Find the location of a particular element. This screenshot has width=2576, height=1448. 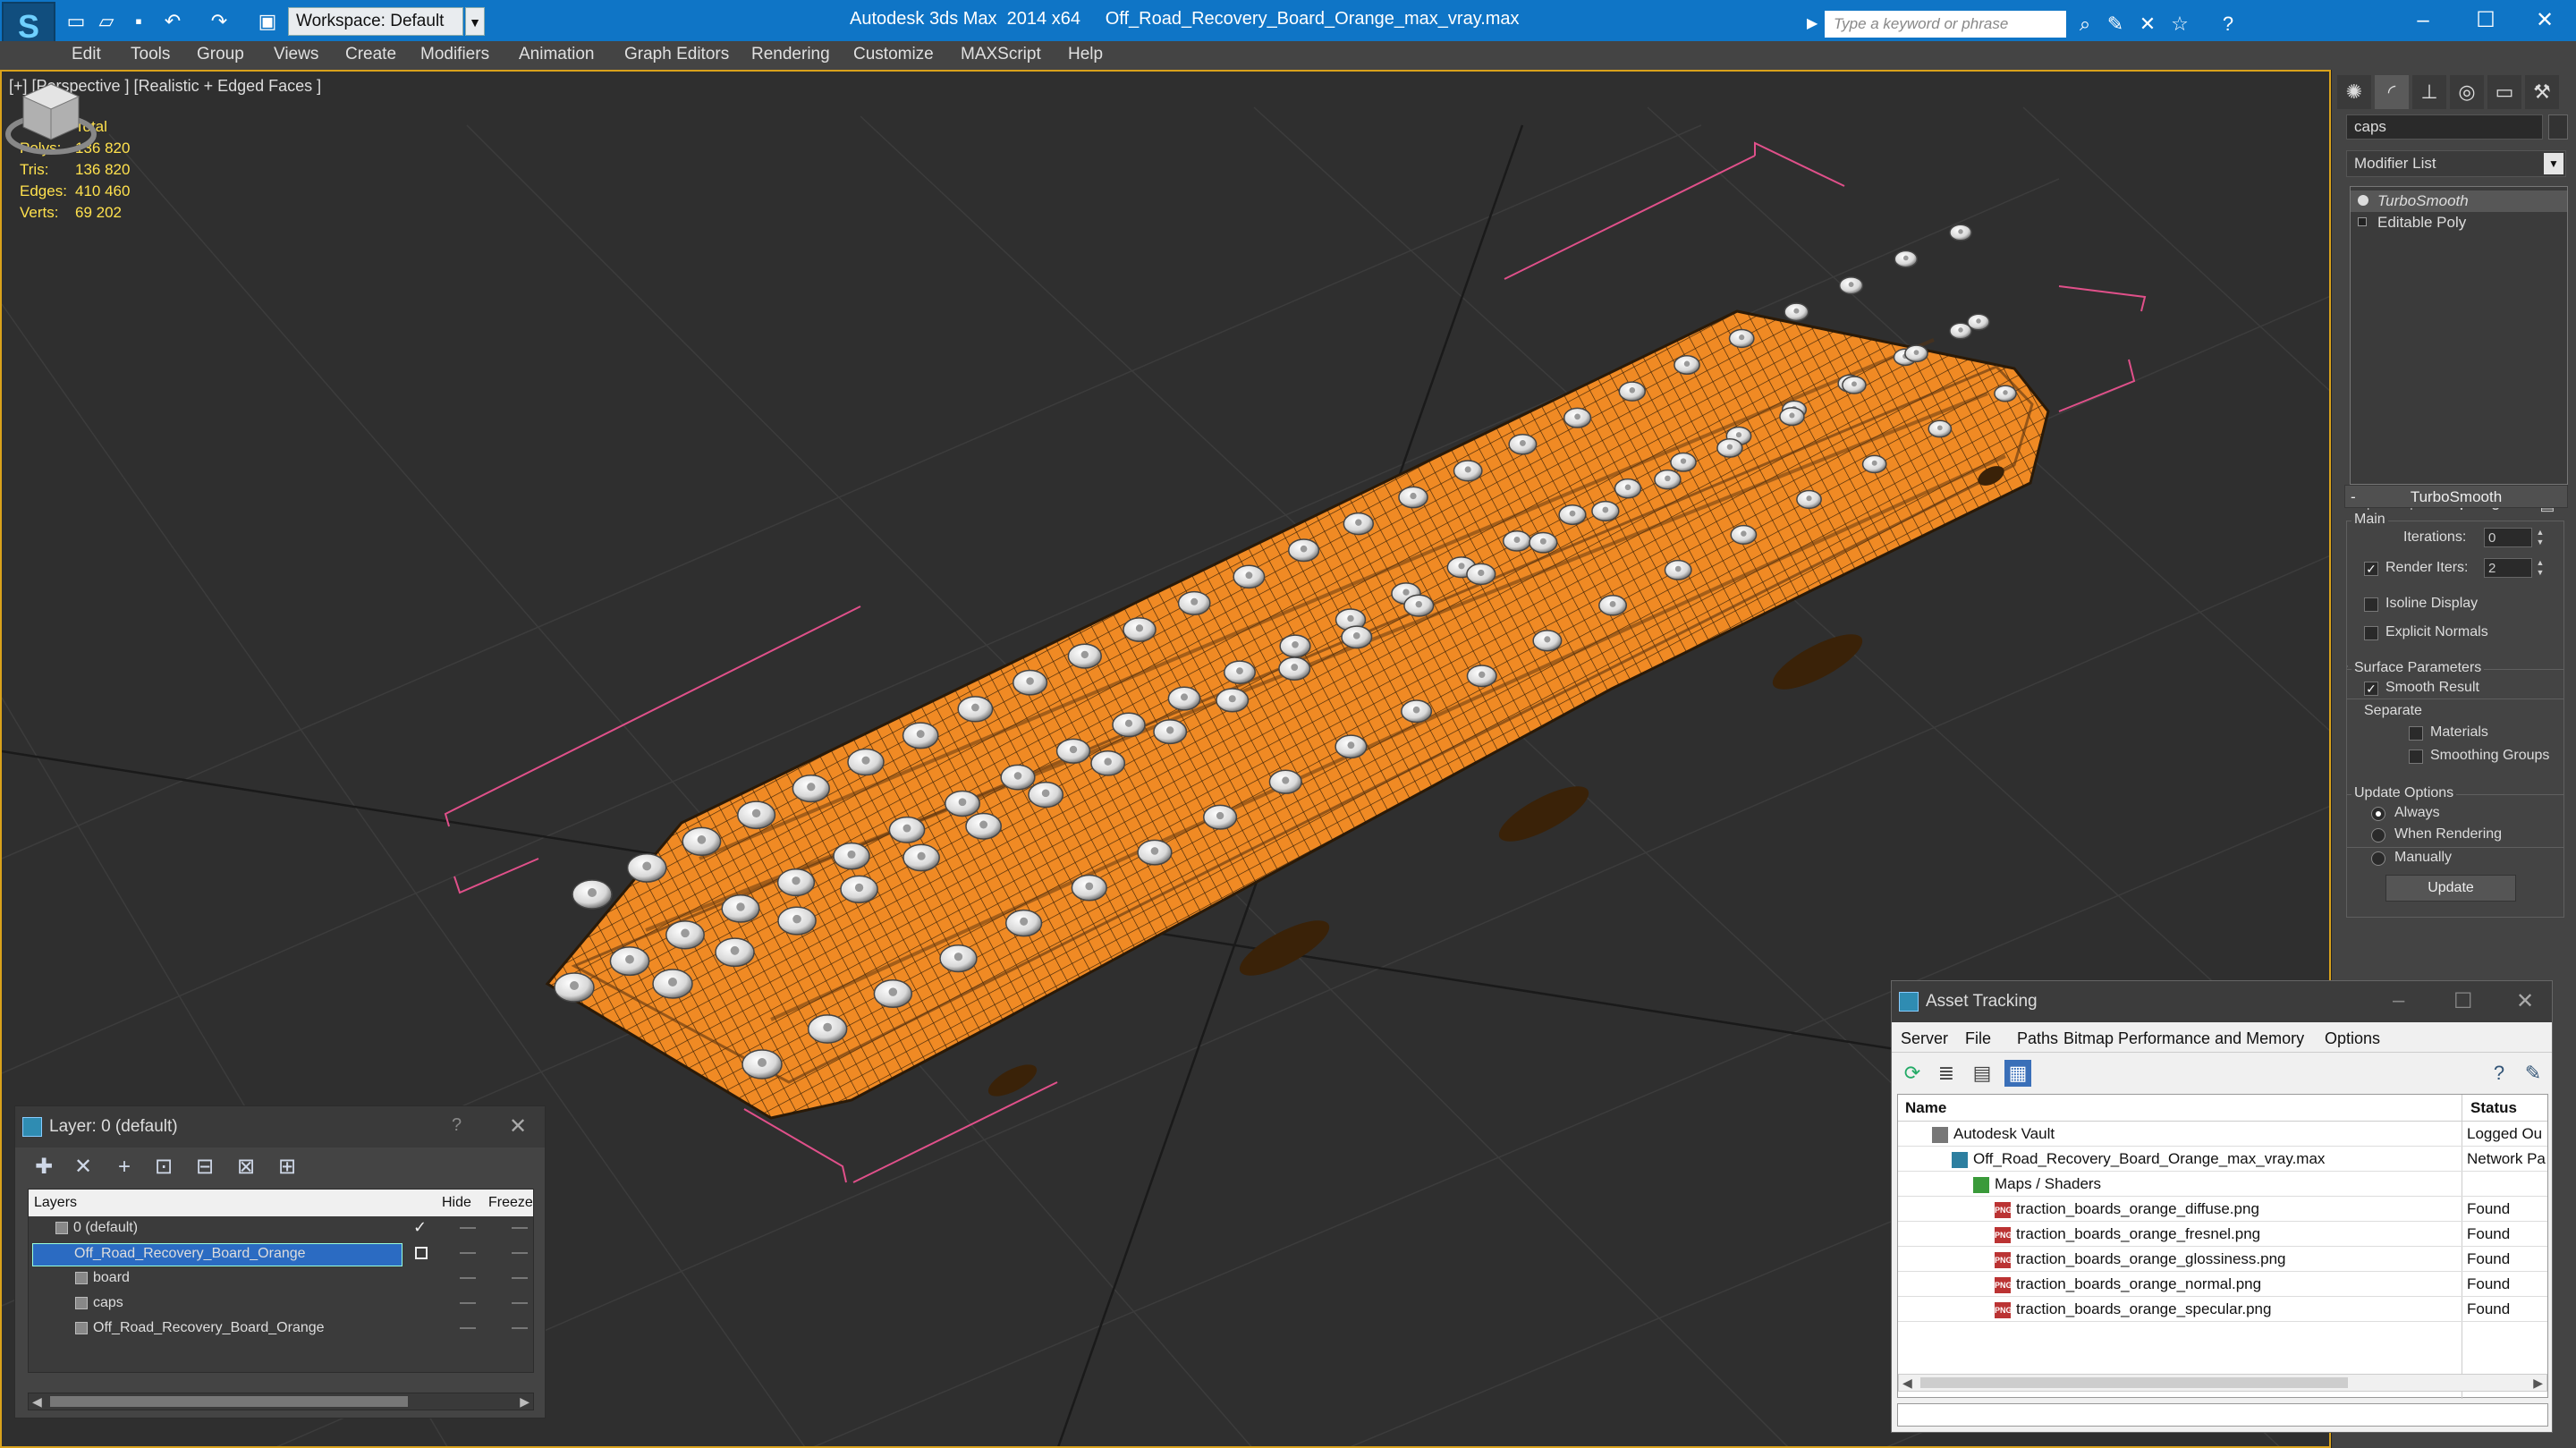

light-bulb-icon is located at coordinates (2363, 200).